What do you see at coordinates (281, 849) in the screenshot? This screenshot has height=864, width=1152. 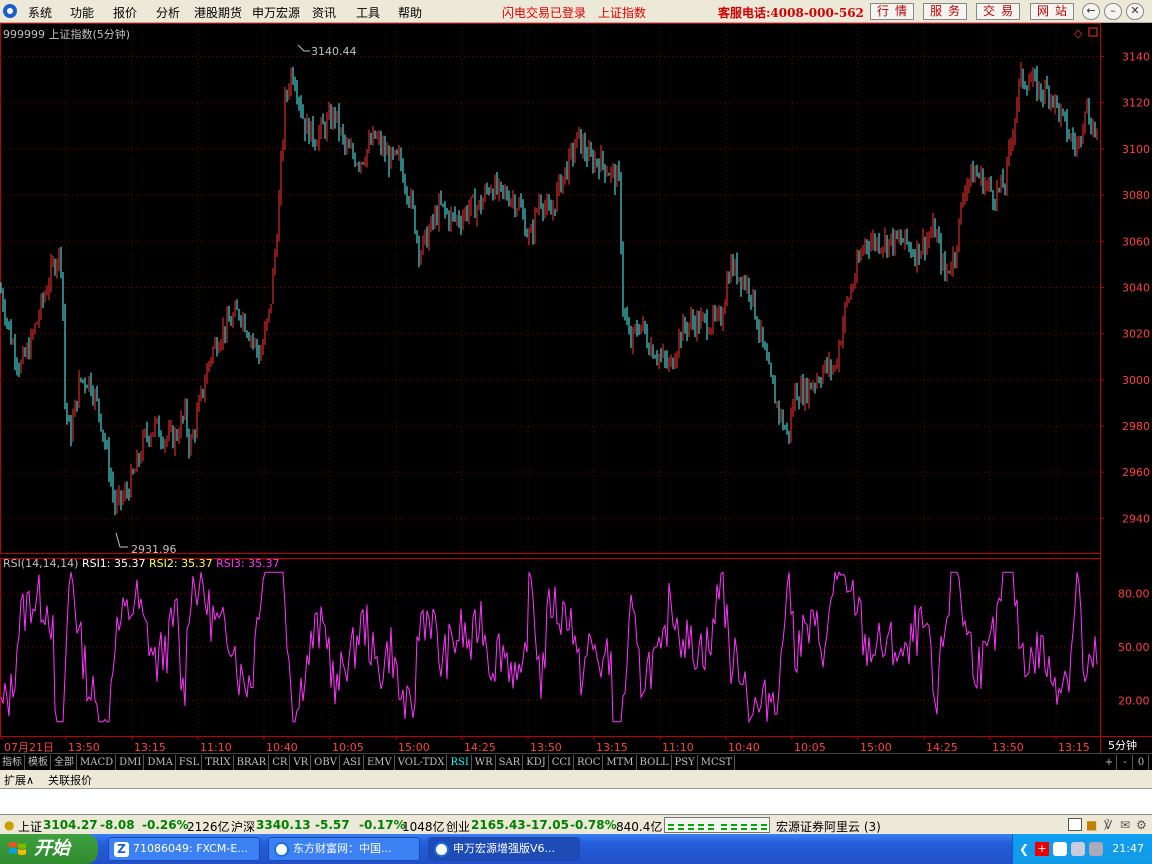 I see `browser-icon` at bounding box center [281, 849].